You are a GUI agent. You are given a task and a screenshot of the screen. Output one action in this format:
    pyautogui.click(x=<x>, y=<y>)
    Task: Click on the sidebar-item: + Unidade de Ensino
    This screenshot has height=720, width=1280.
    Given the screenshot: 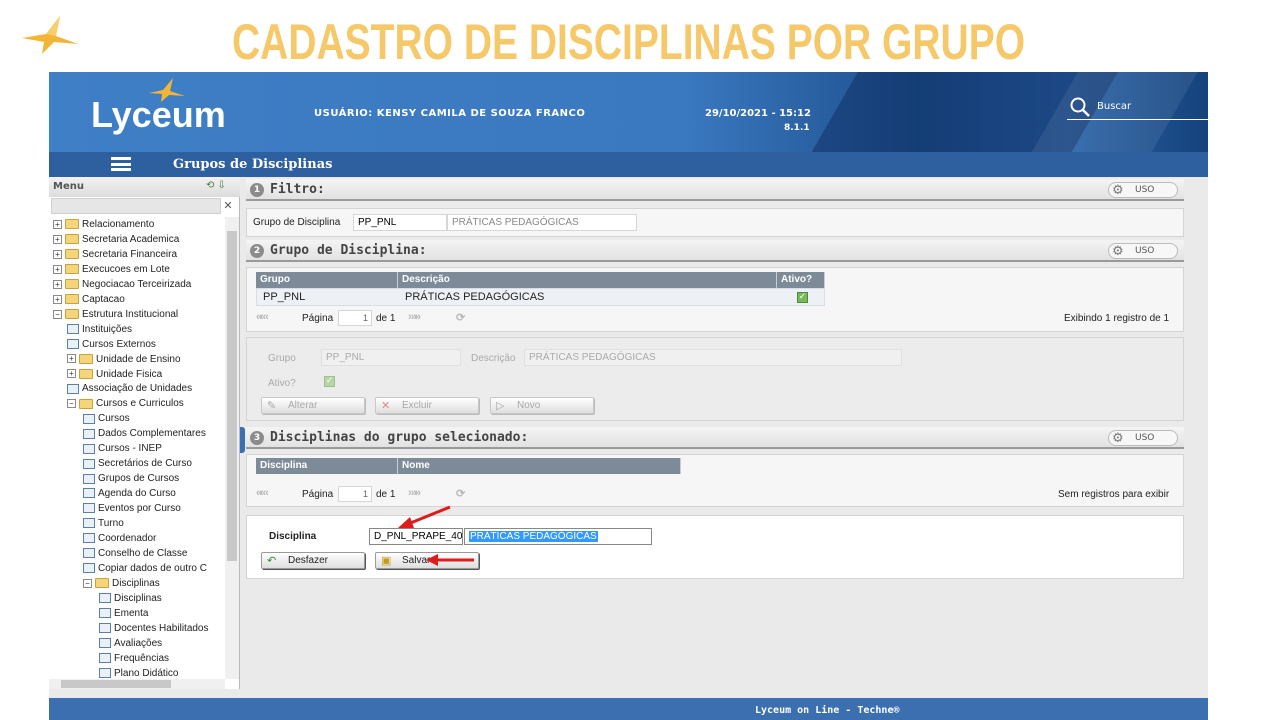 What is the action you would take?
    pyautogui.click(x=124, y=359)
    